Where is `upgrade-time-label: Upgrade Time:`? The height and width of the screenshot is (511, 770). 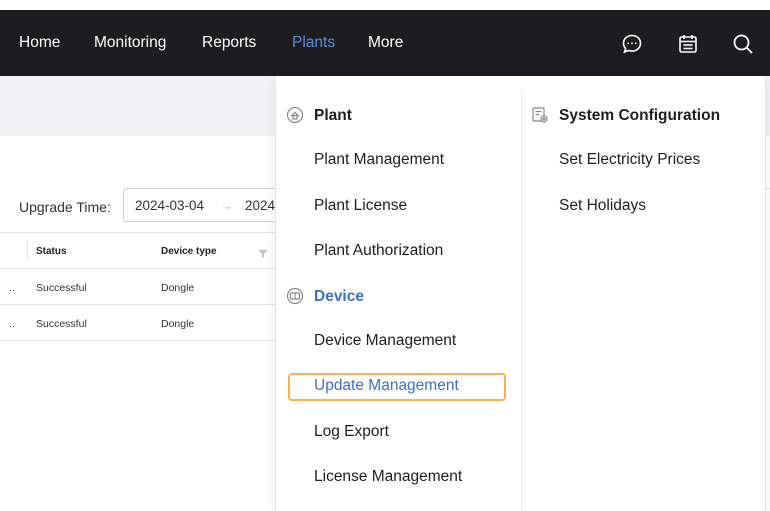
upgrade-time-label: Upgrade Time: is located at coordinates (65, 207).